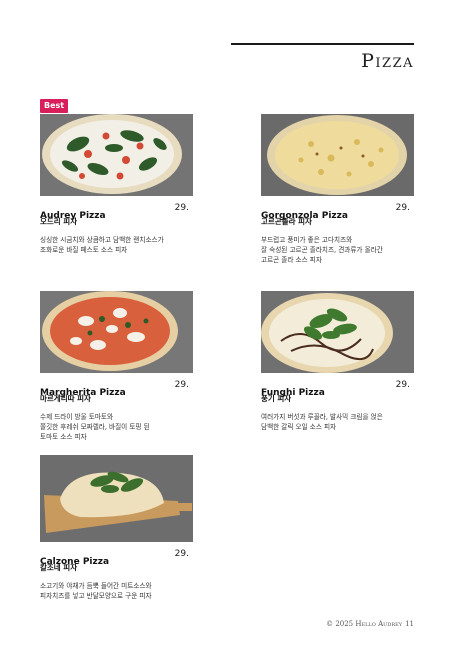  I want to click on pizza-name: Margherita Pizza, so click(83, 393).